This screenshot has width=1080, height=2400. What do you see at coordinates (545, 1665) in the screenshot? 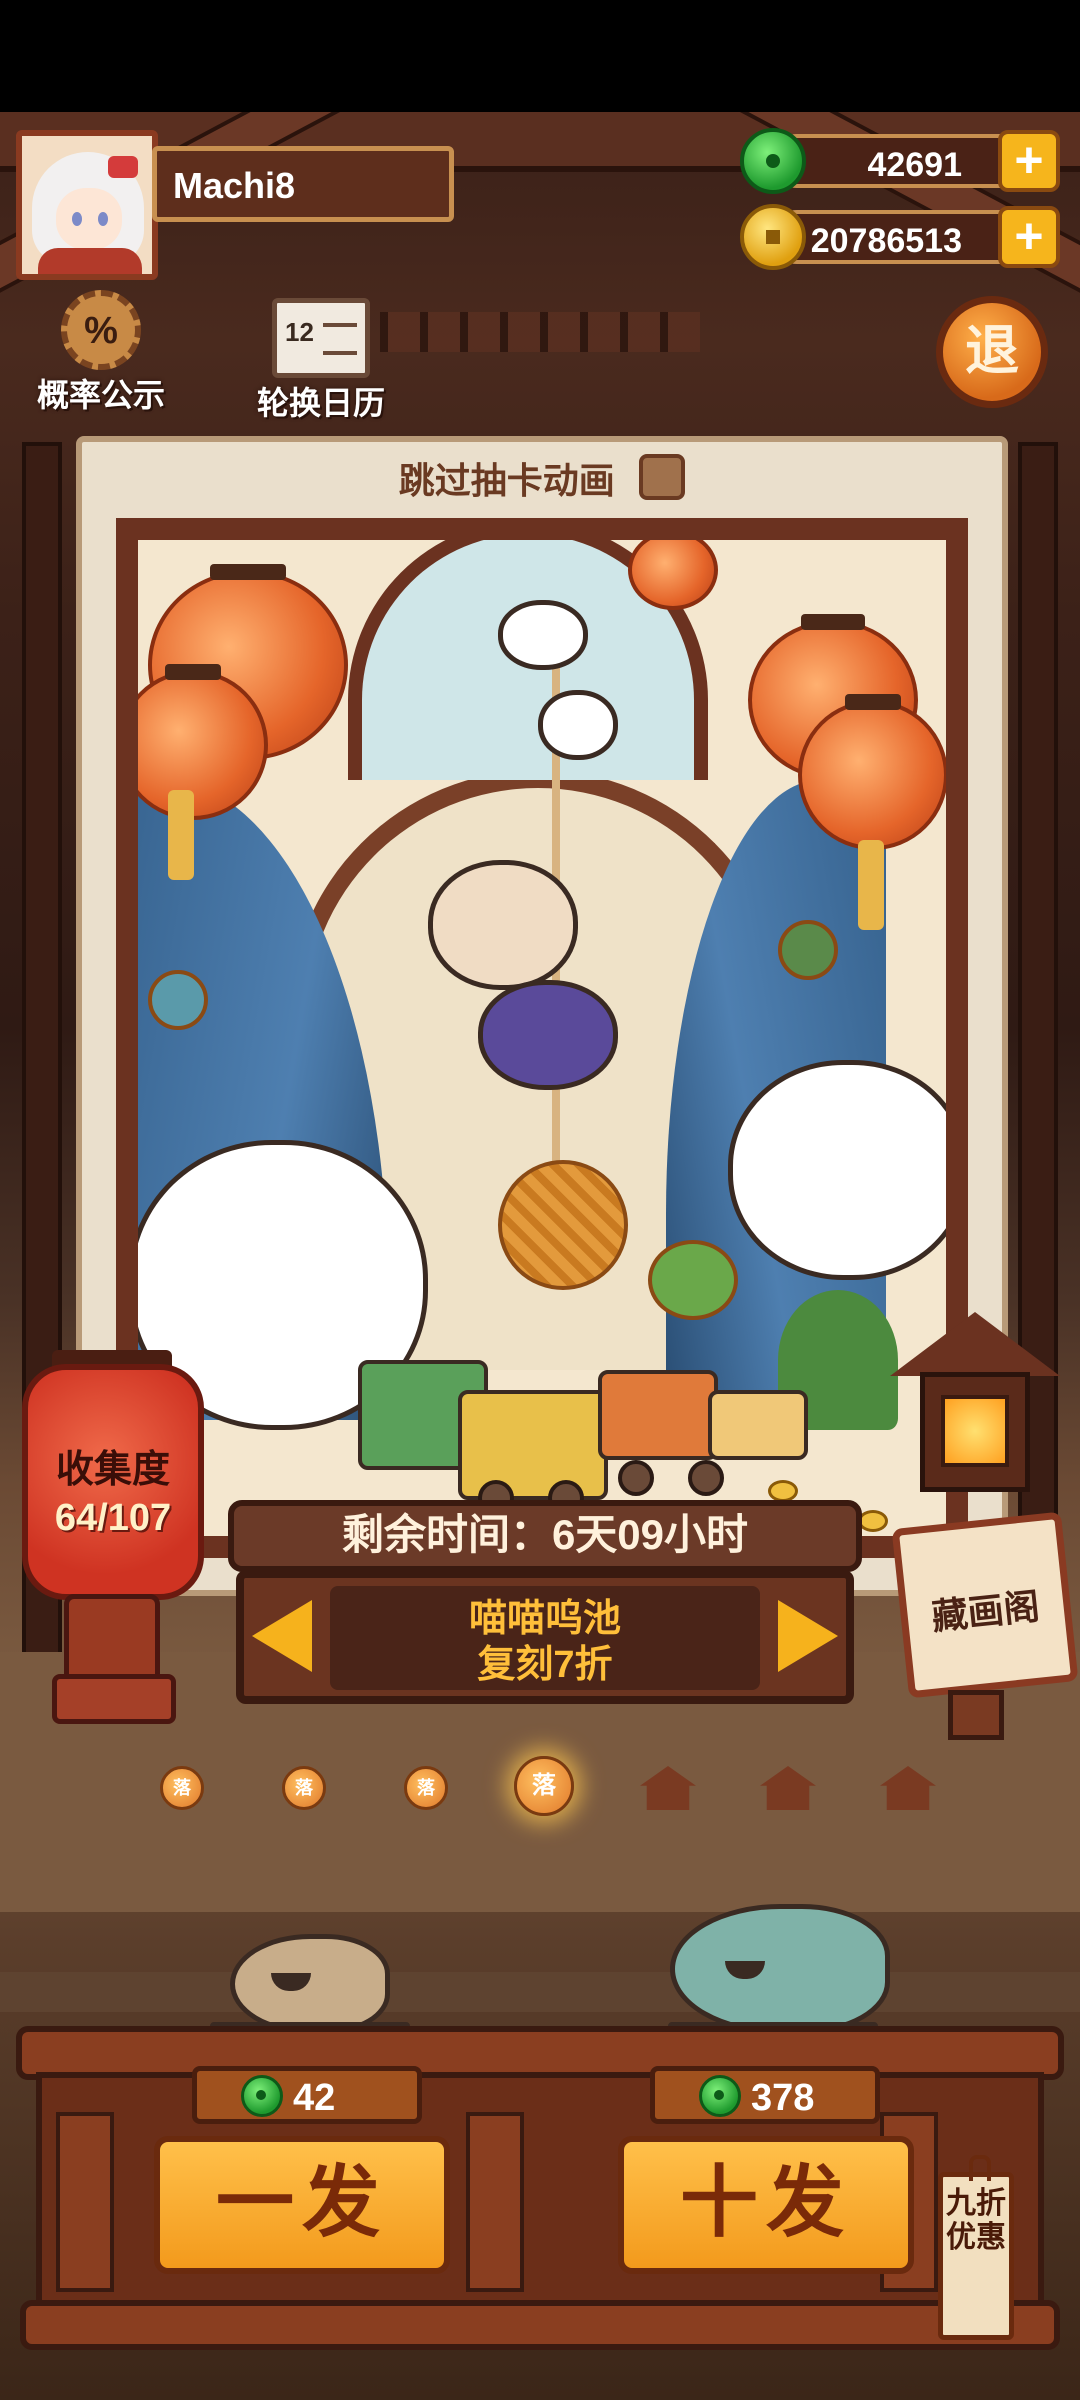
I see `pool-subtitle: 复刻7折` at bounding box center [545, 1665].